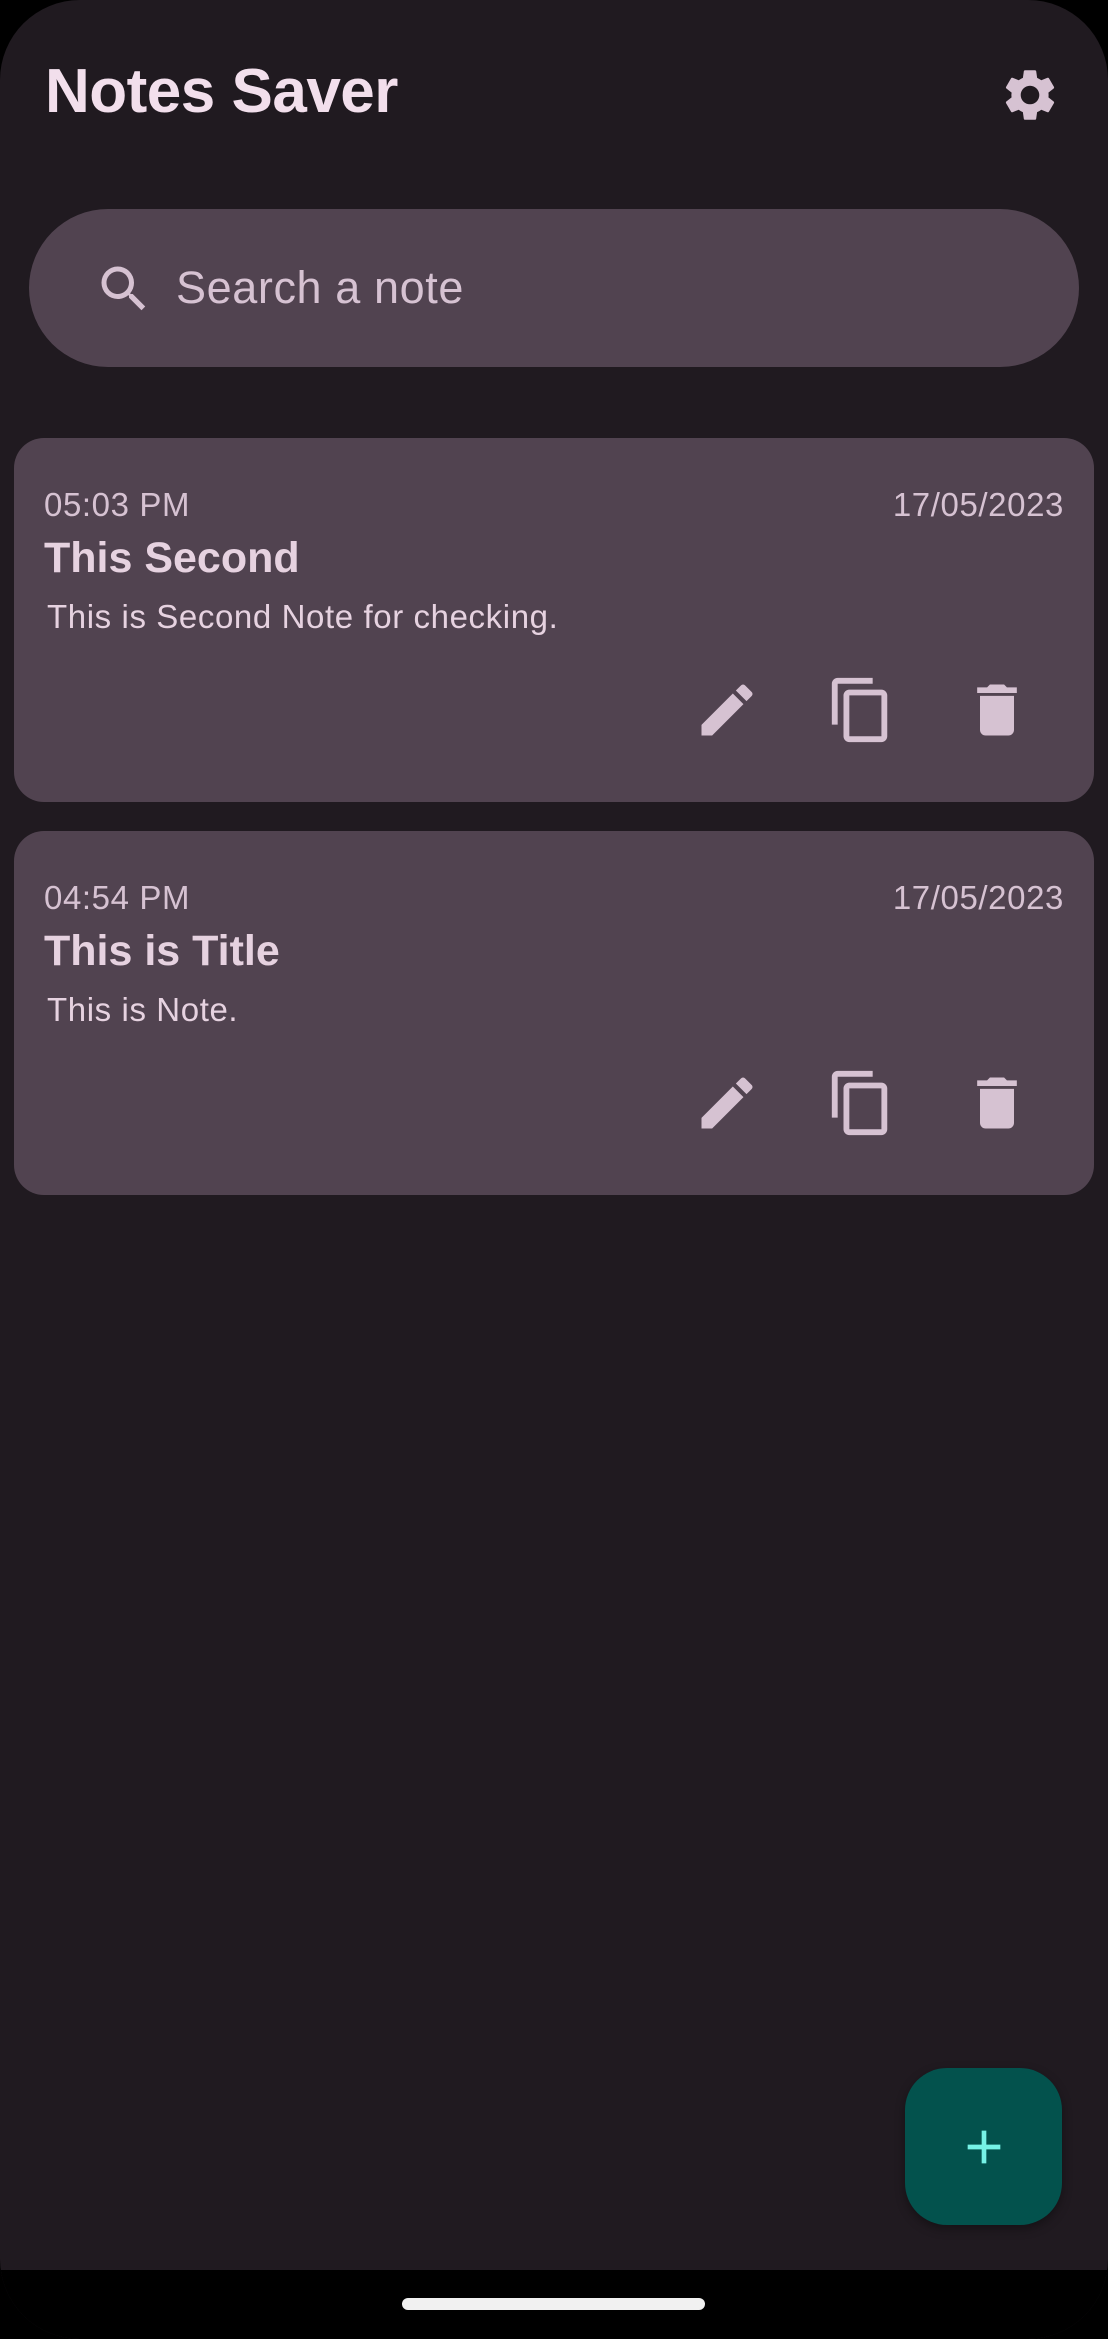 The height and width of the screenshot is (2339, 1108). Describe the element at coordinates (221, 91) in the screenshot. I see `page-title: Notes Saver` at that location.